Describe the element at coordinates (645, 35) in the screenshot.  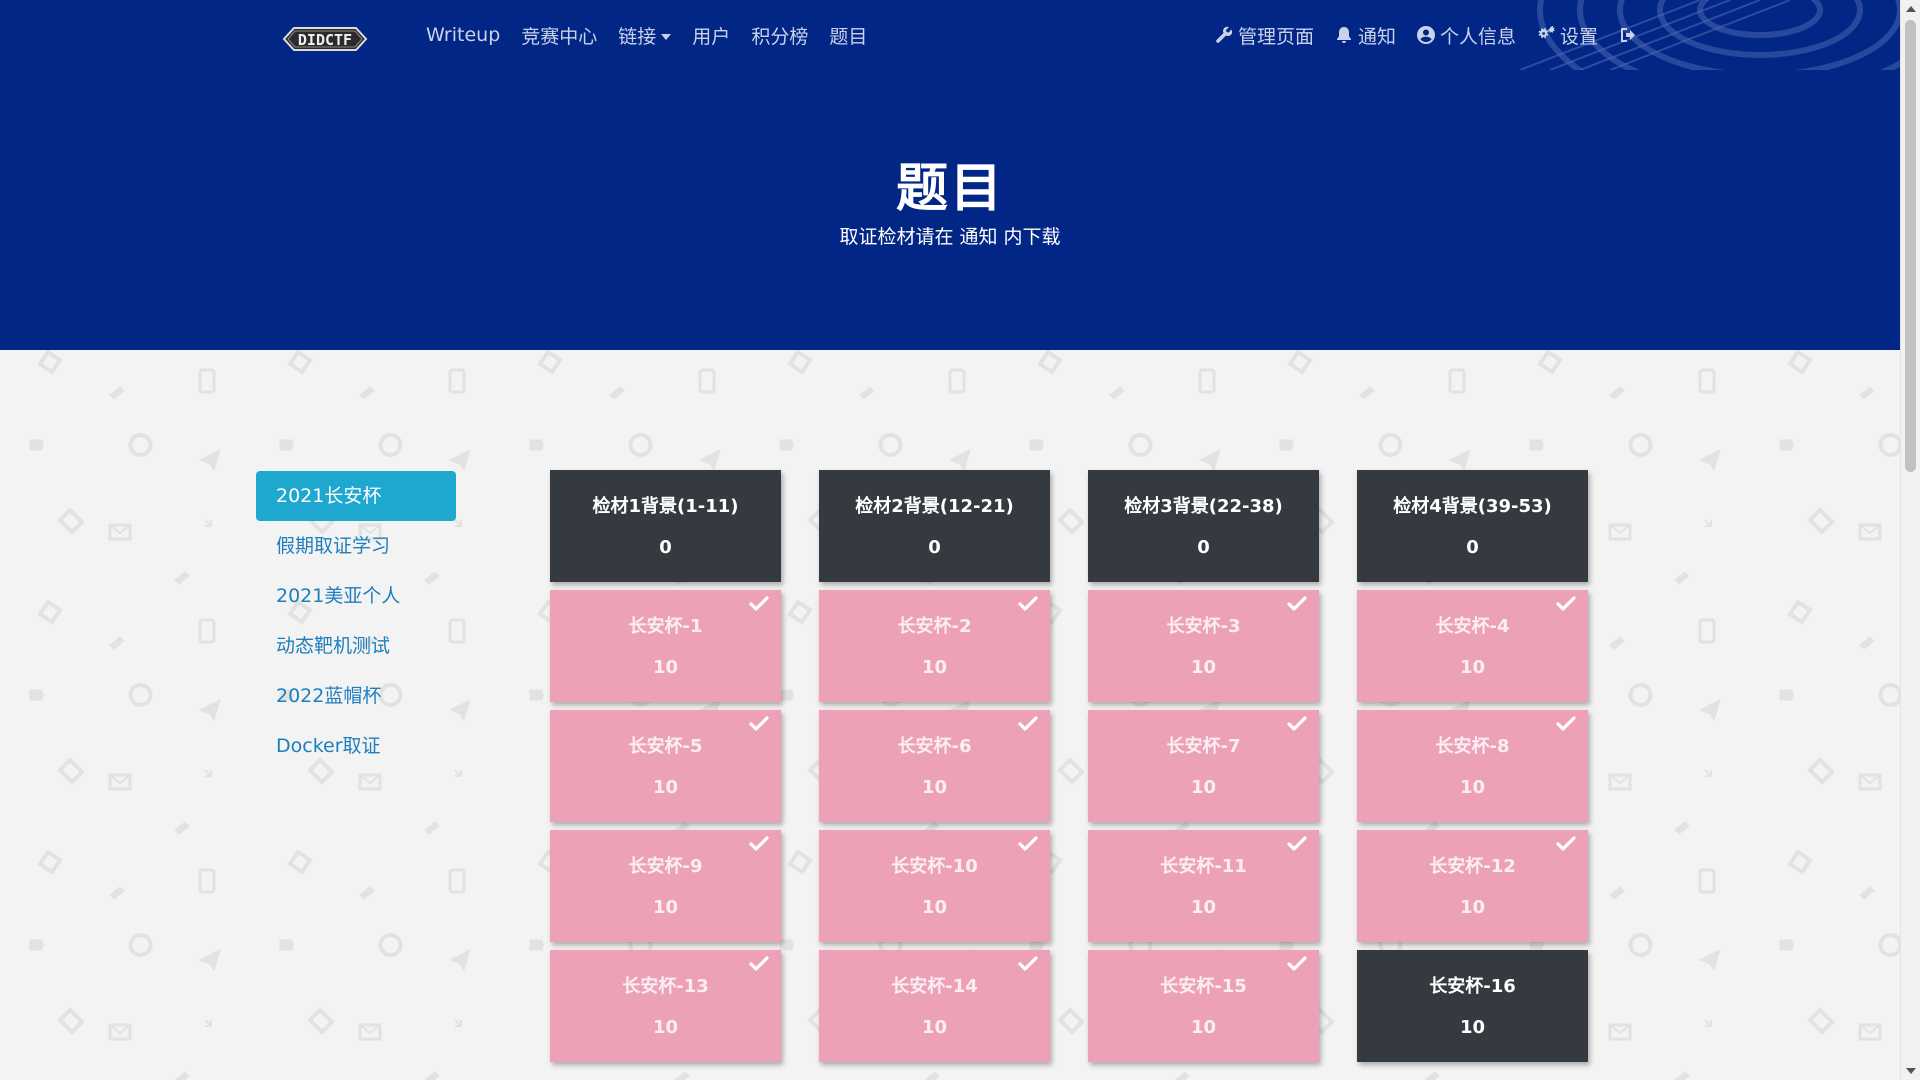
I see `nav-links-dropdown: 链接` at that location.